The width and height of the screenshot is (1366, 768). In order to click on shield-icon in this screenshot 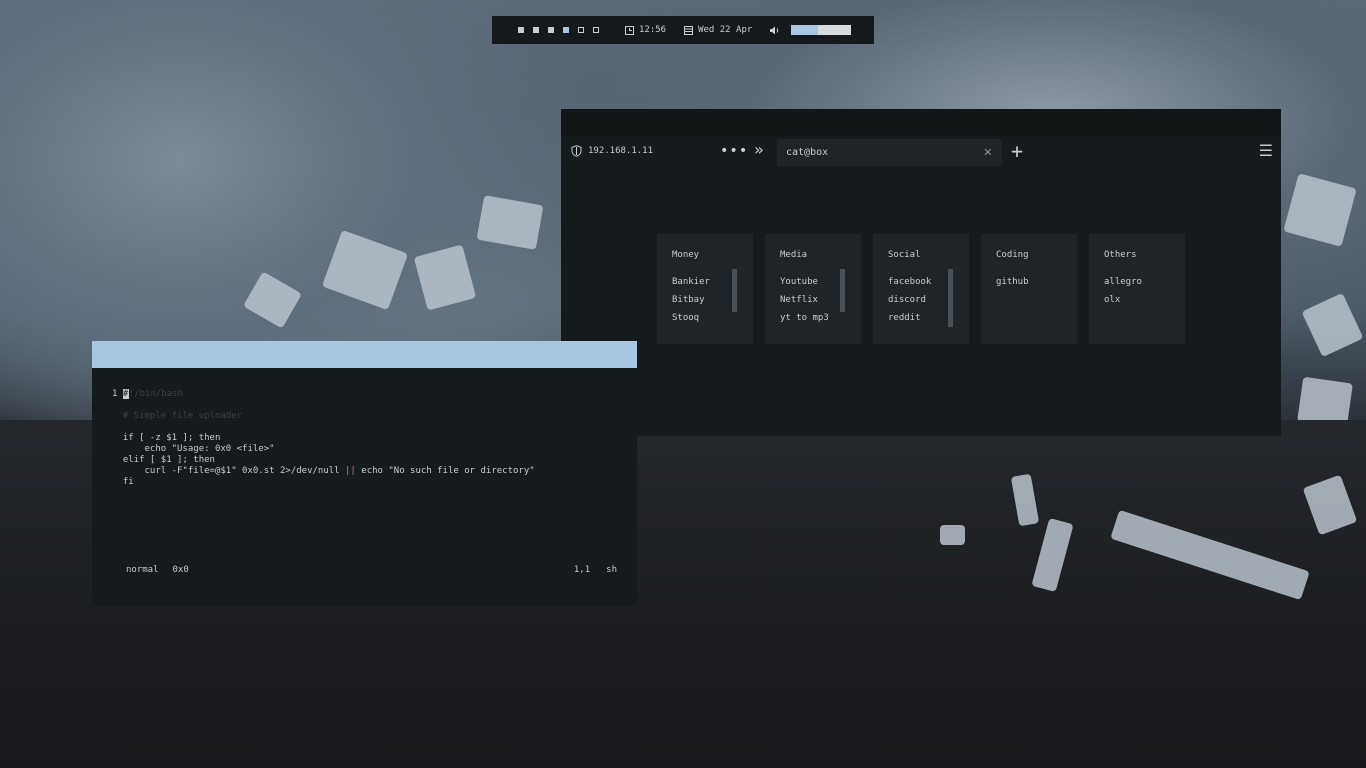, I will do `click(576, 151)`.